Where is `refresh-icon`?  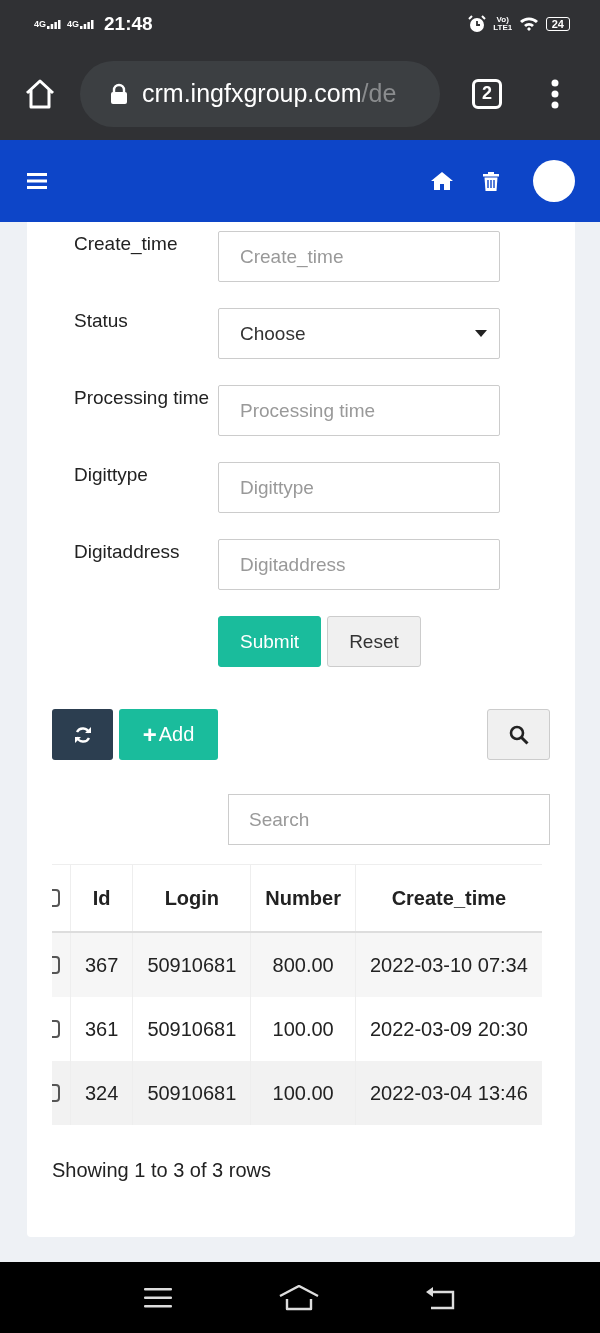
refresh-icon is located at coordinates (82, 734).